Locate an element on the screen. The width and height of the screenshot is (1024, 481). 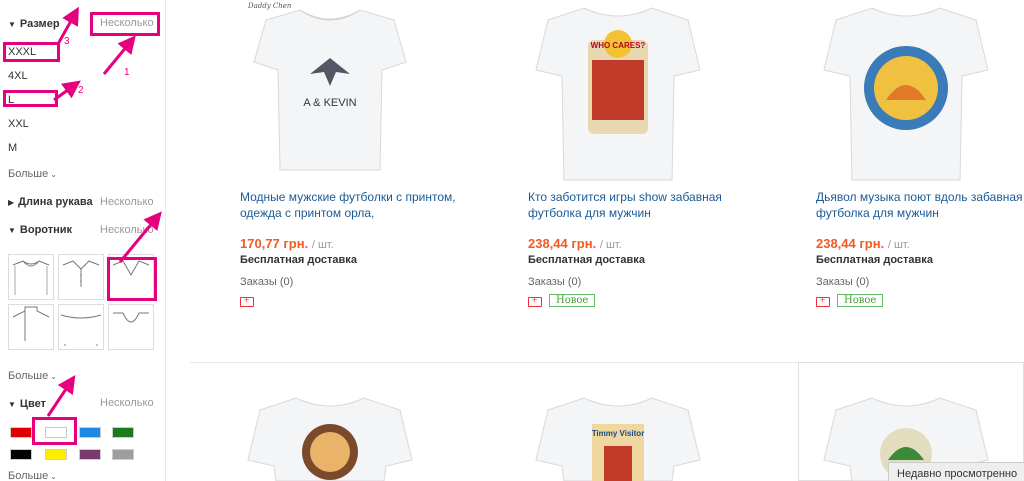
crew-neck-icon is located at coordinates (31, 277).